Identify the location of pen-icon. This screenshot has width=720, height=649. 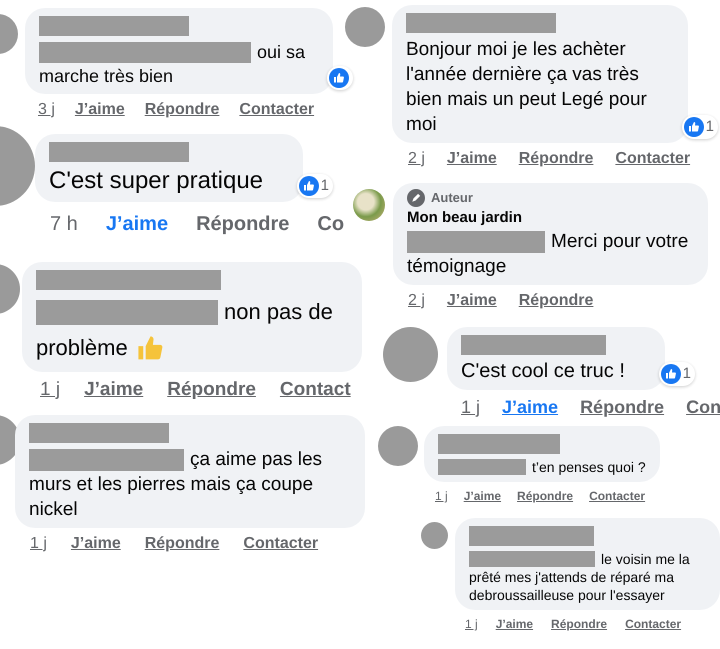
(416, 198).